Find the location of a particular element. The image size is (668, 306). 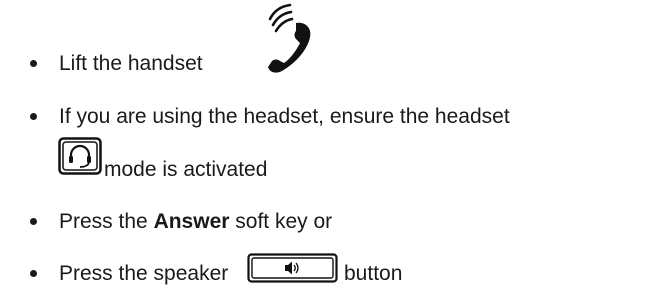

step-continuation: mode is activated is located at coordinates (186, 169).